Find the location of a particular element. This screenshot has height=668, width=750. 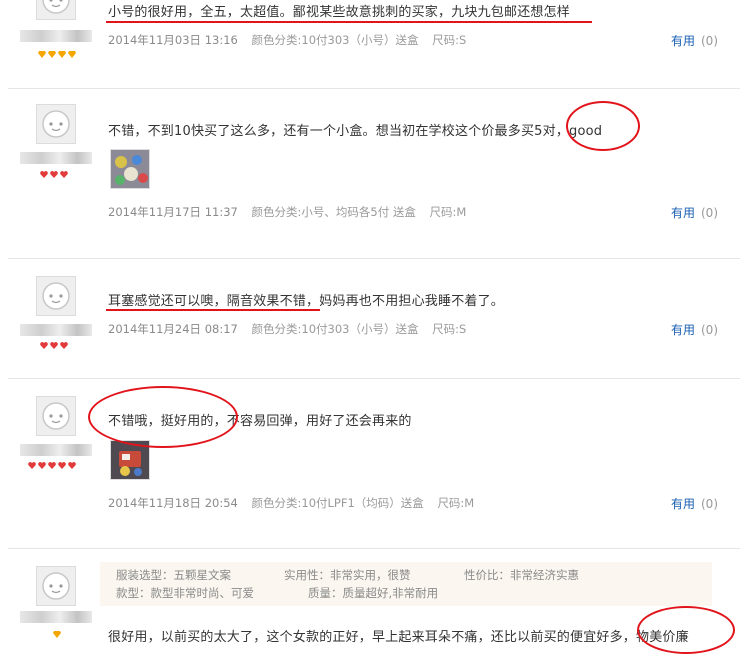

review-date: 2014年11月17日 11:37 is located at coordinates (173, 212).